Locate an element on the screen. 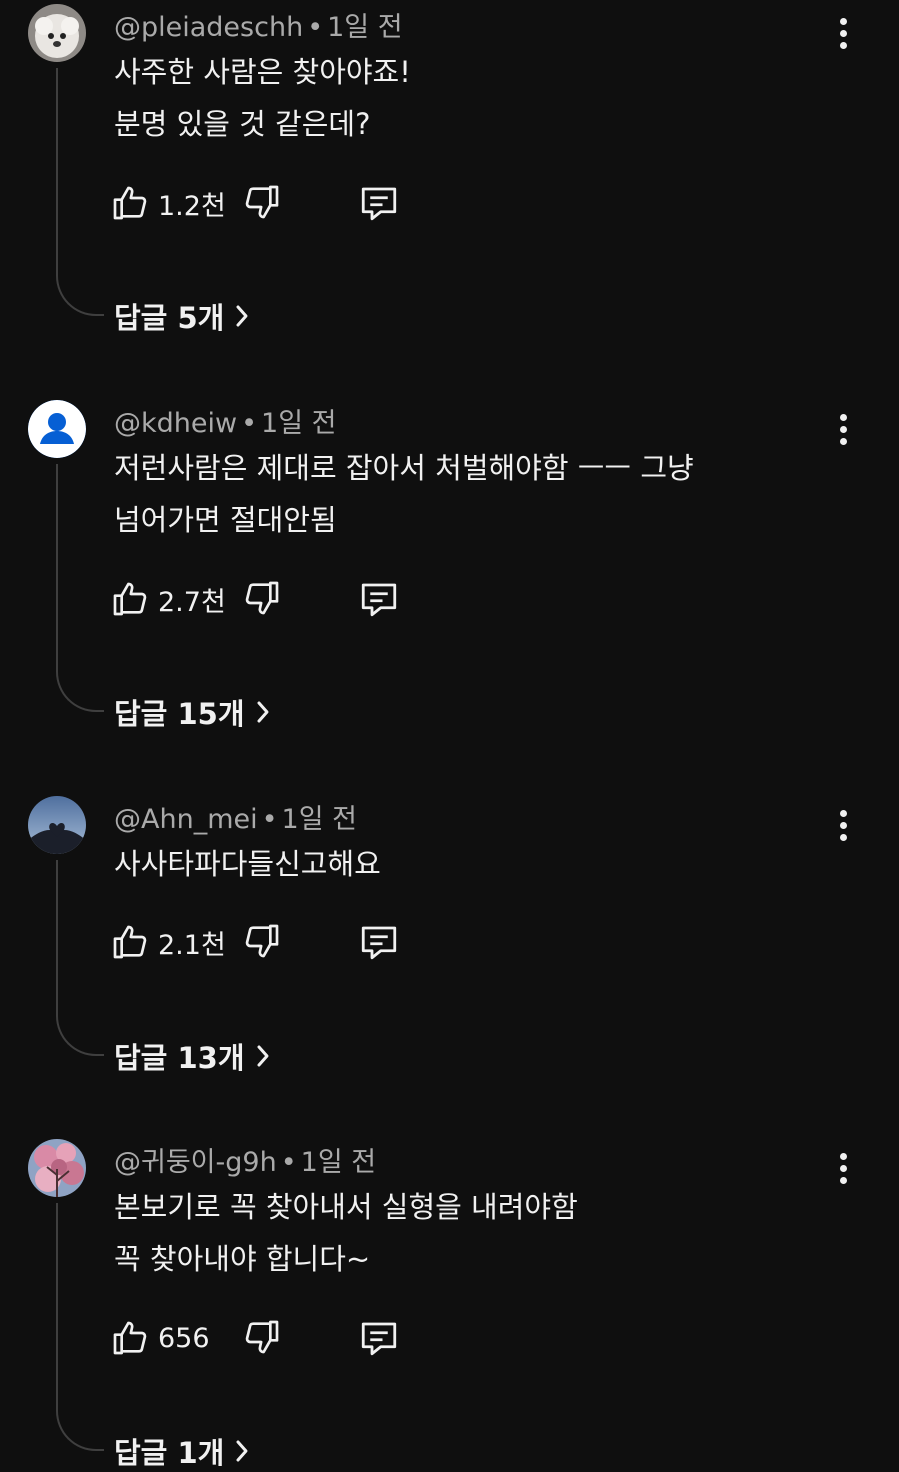  like-count: 2.7천 is located at coordinates (192, 602).